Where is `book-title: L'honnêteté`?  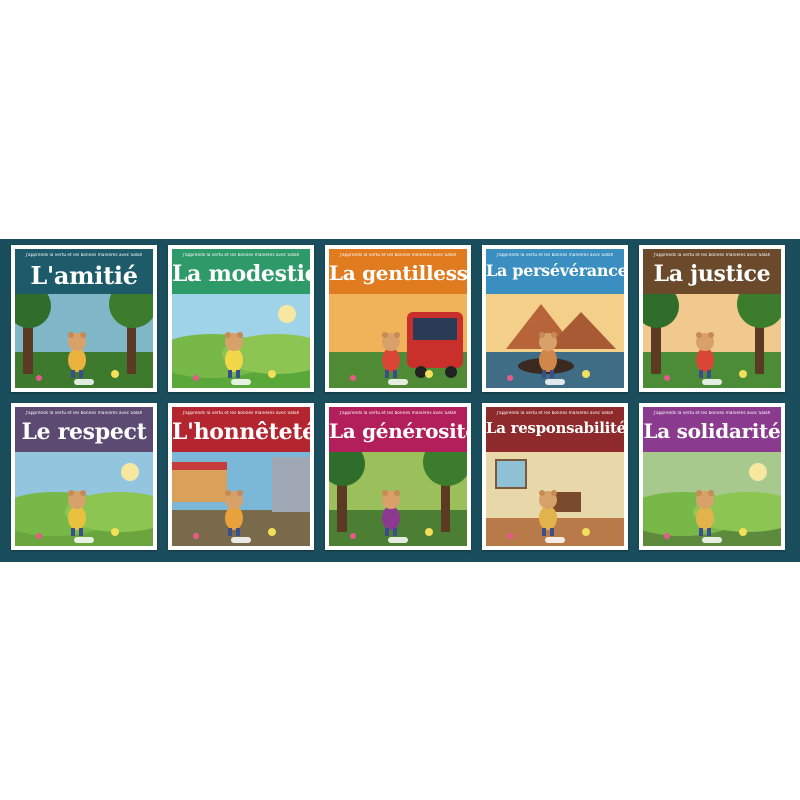 book-title: L'honnêteté is located at coordinates (241, 432).